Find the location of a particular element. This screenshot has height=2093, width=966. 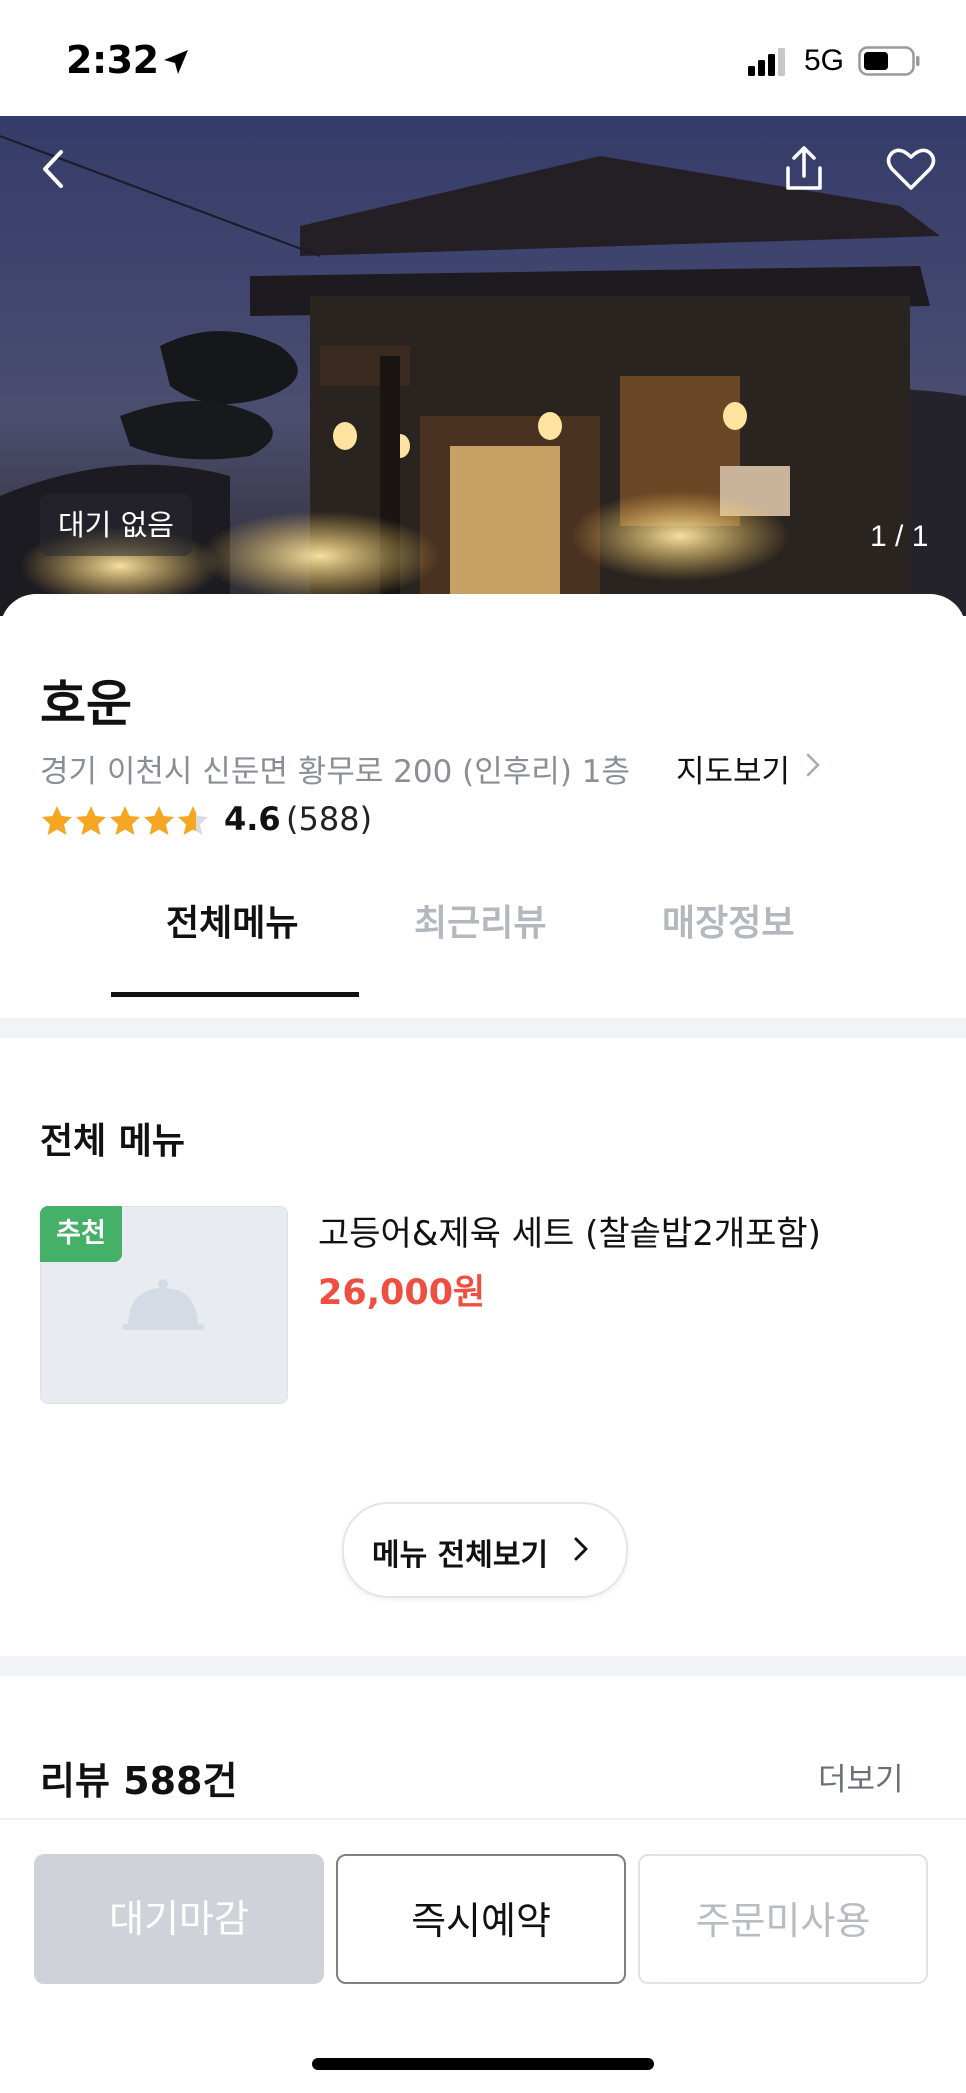

location-arrow-icon is located at coordinates (176, 62).